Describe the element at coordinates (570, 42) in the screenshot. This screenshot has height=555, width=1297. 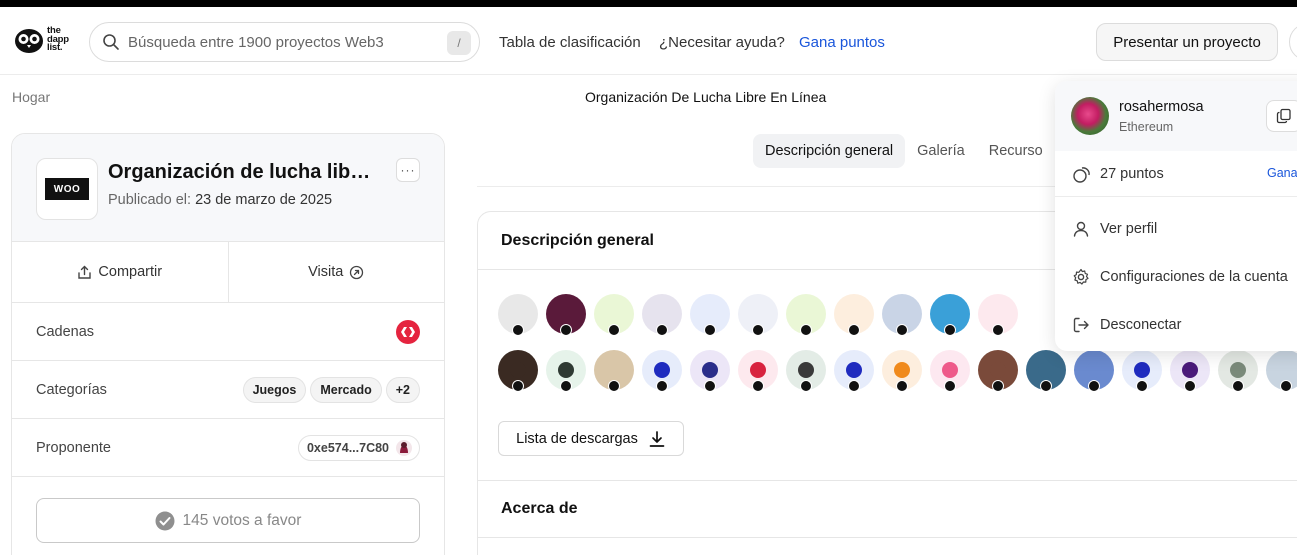
I see `nav-leaderboard-link: Tabla de clasificación` at that location.